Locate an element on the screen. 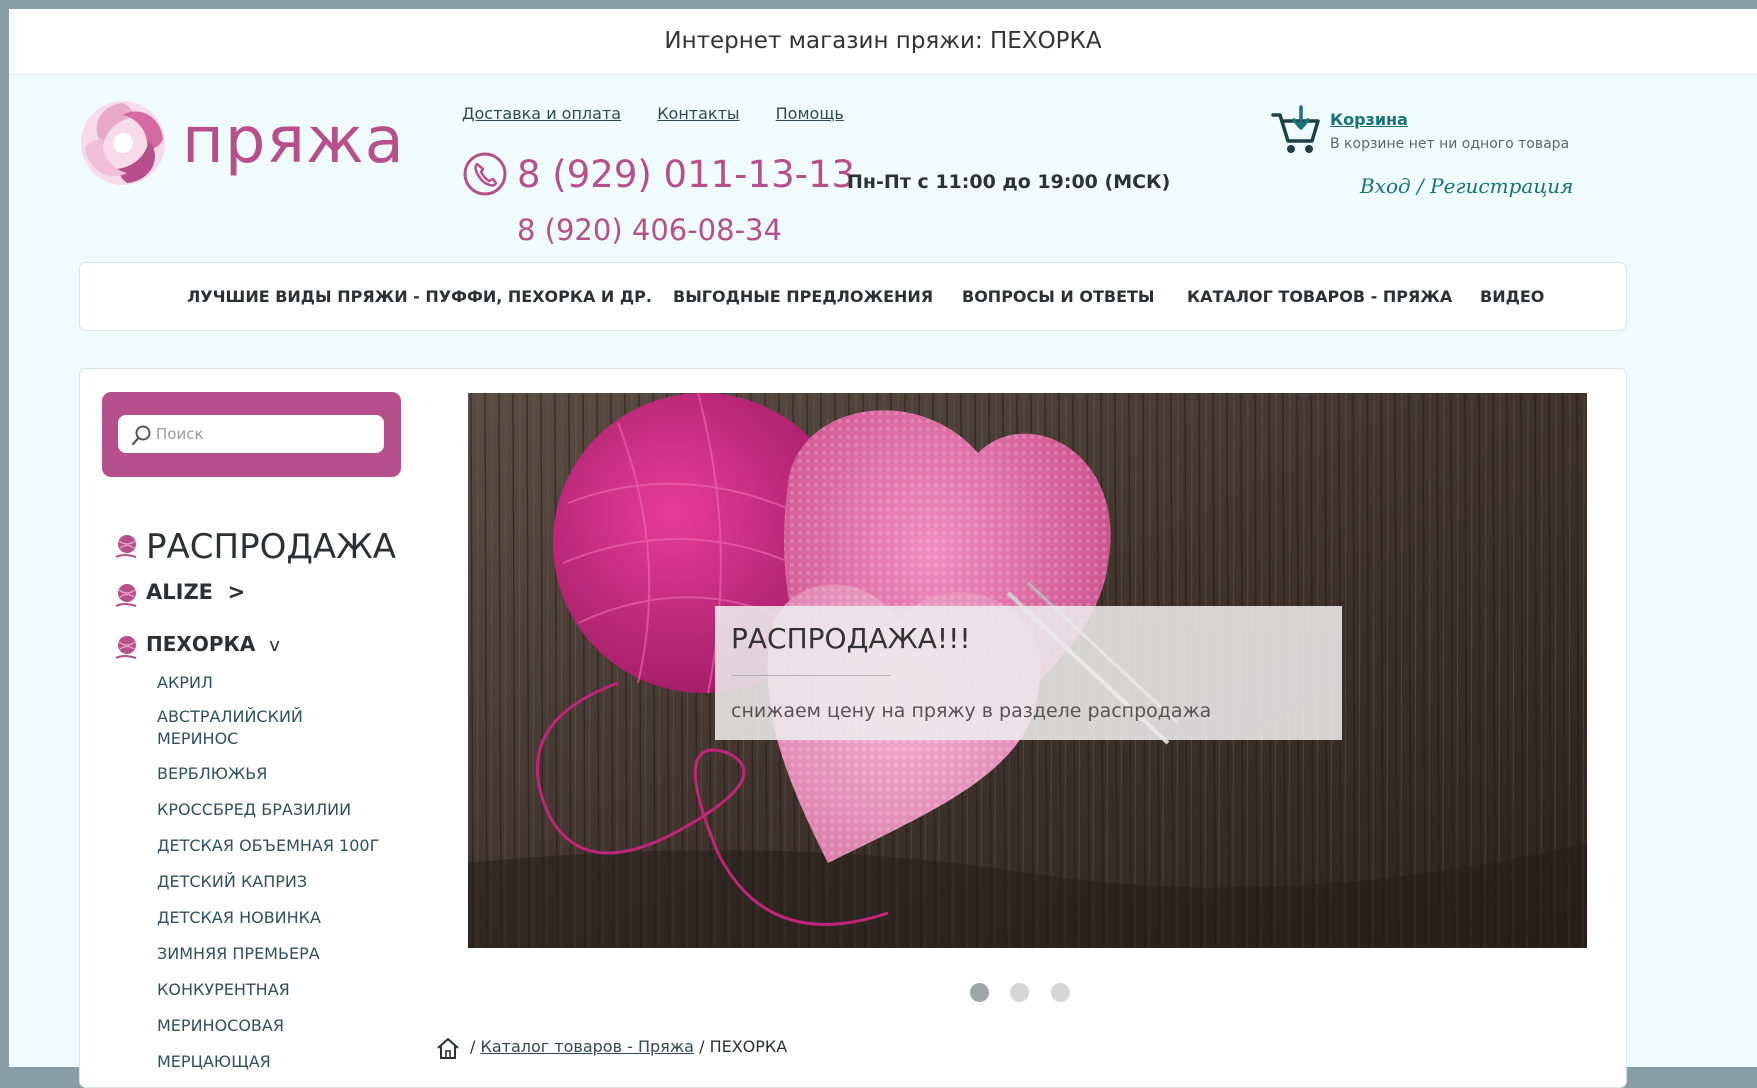  search-input is located at coordinates (251, 434).